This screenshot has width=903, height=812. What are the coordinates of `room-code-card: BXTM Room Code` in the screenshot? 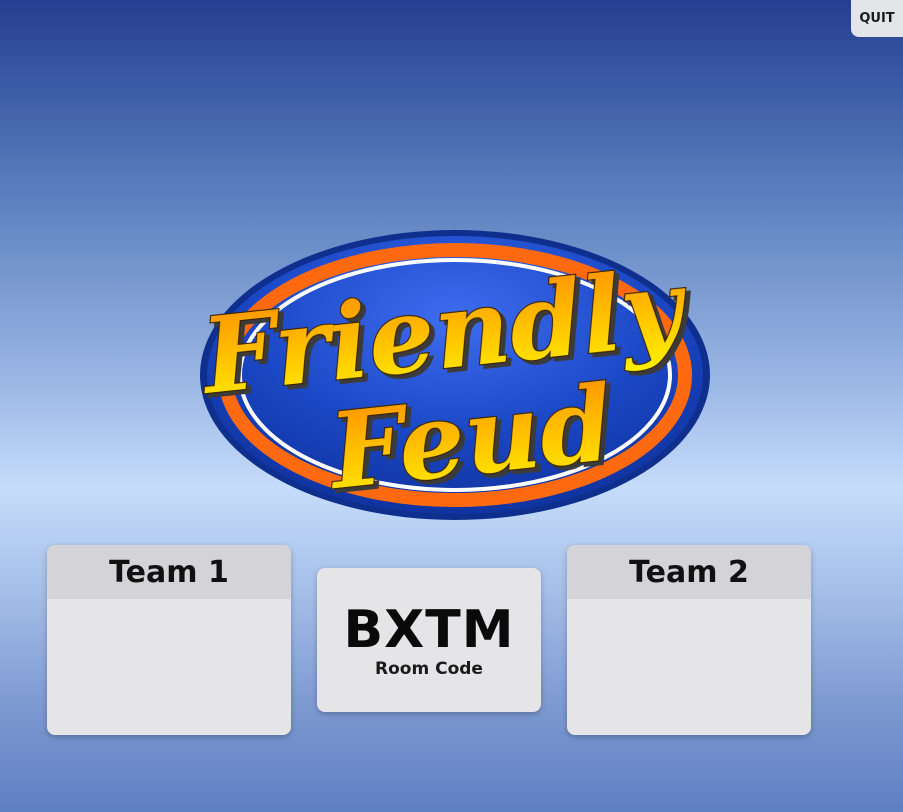 It's located at (429, 640).